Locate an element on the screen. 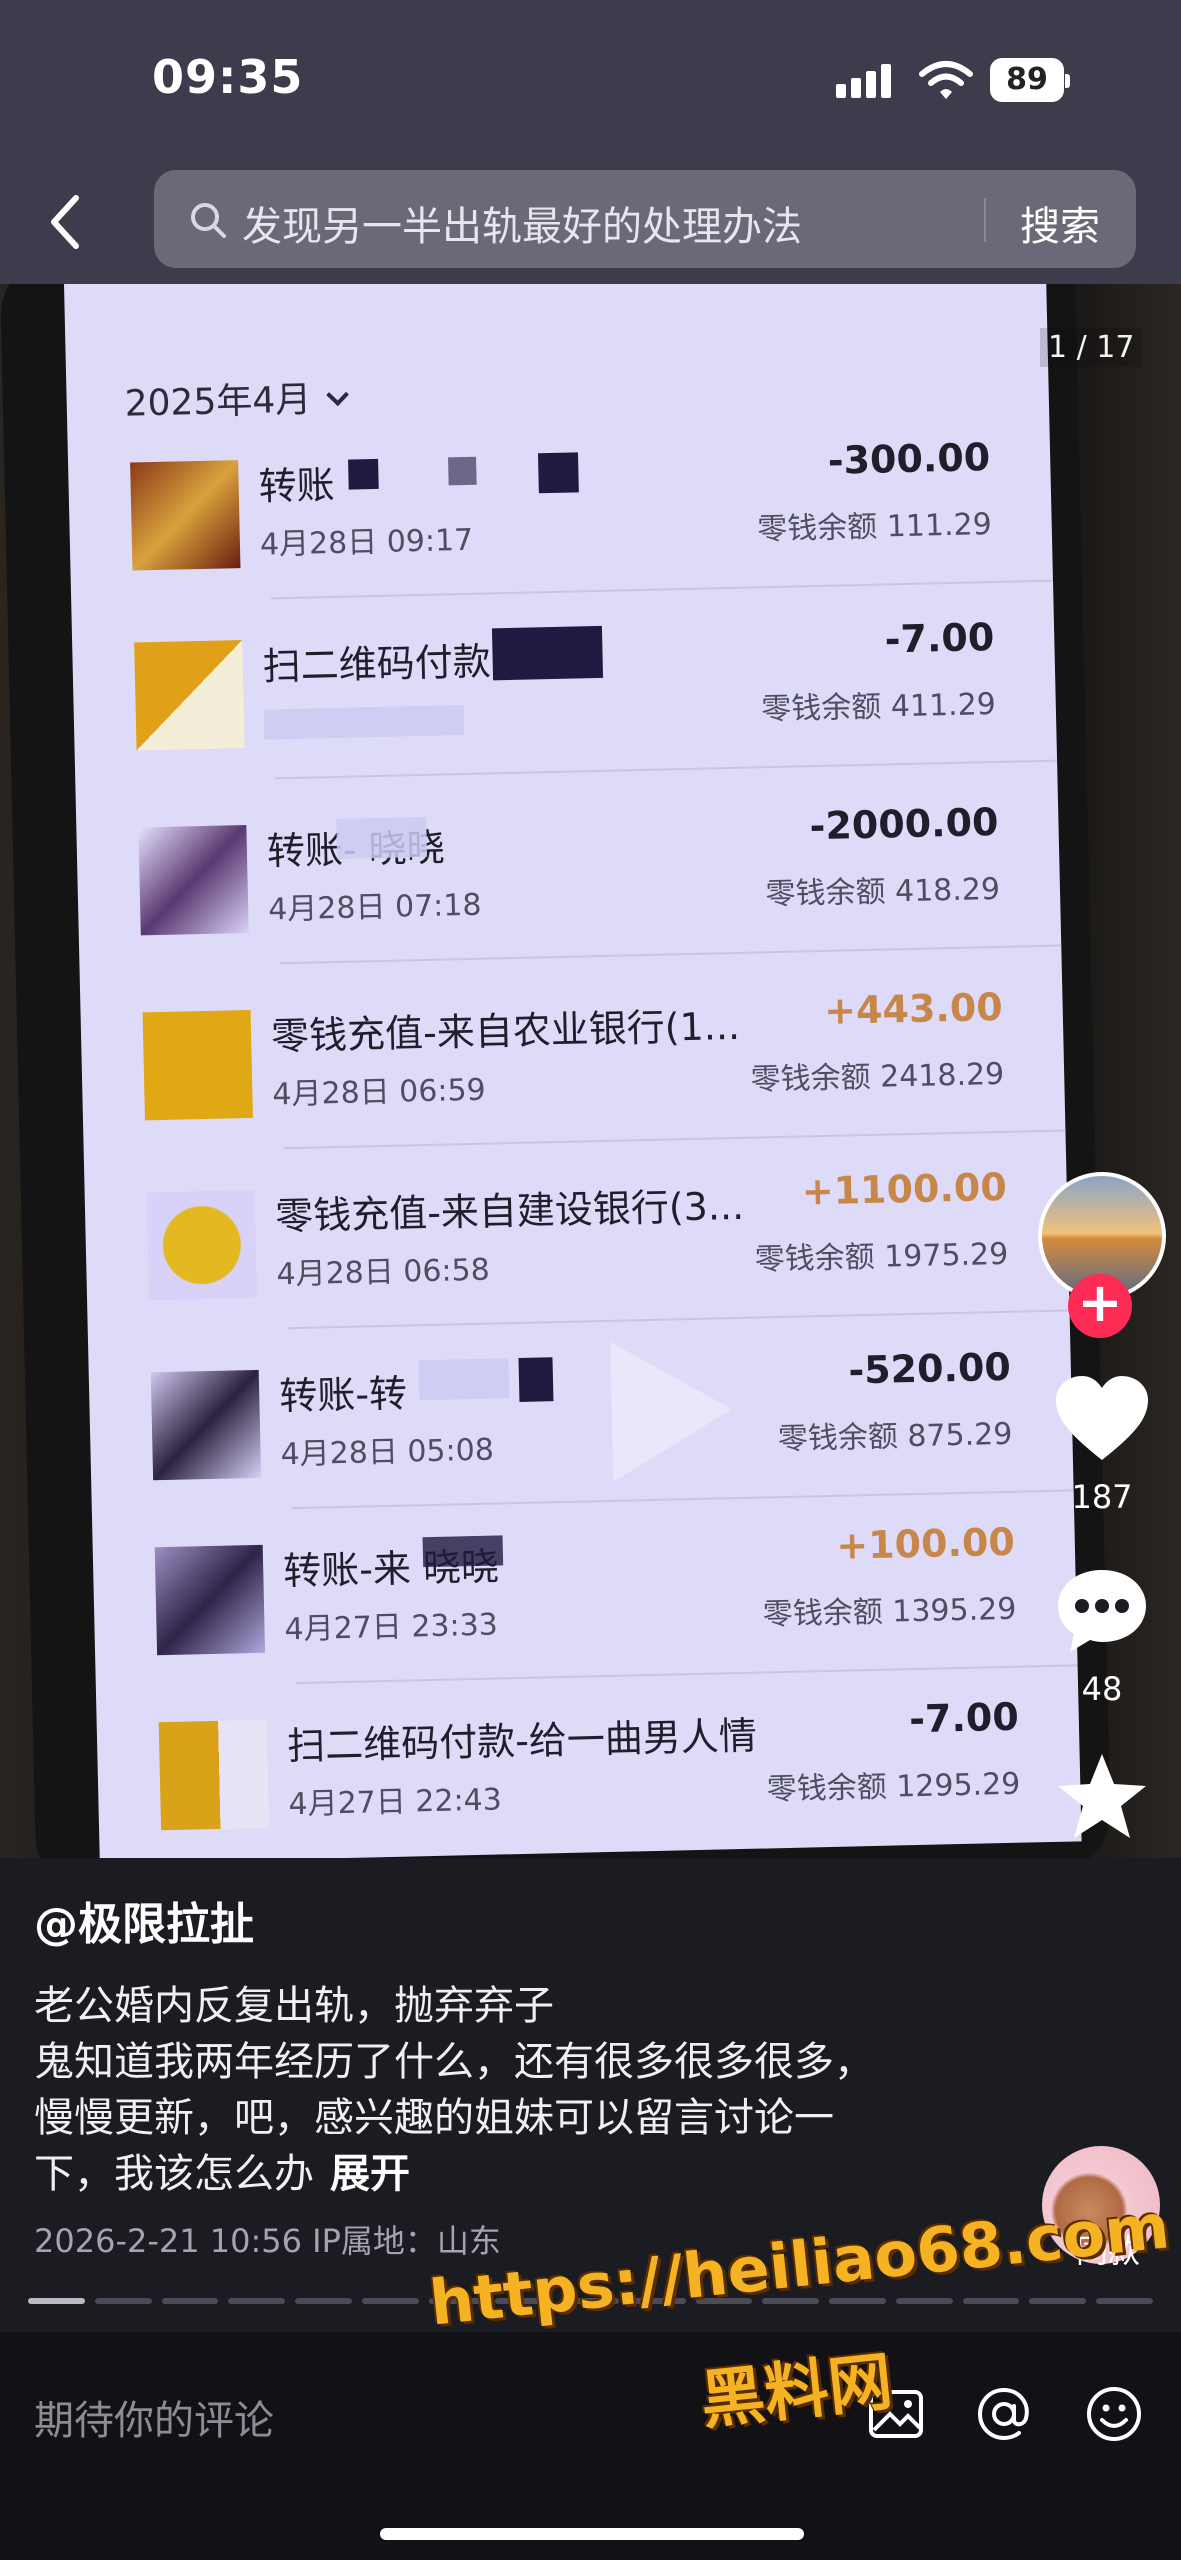  transaction-row: 扫二维码付款 -7.00 零钱余额 411.29 is located at coordinates (564, 683).